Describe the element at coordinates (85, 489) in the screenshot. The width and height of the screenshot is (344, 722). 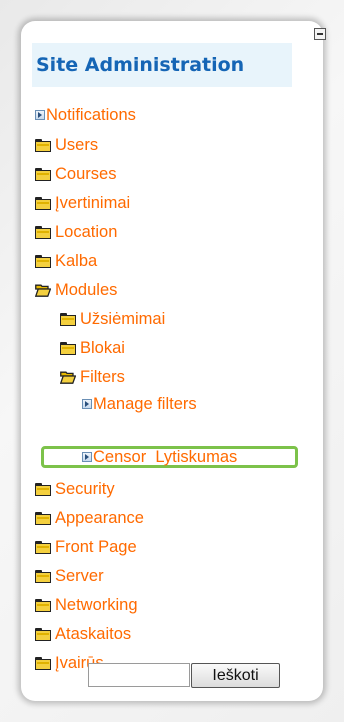
I see `tree-label-security: Security` at that location.